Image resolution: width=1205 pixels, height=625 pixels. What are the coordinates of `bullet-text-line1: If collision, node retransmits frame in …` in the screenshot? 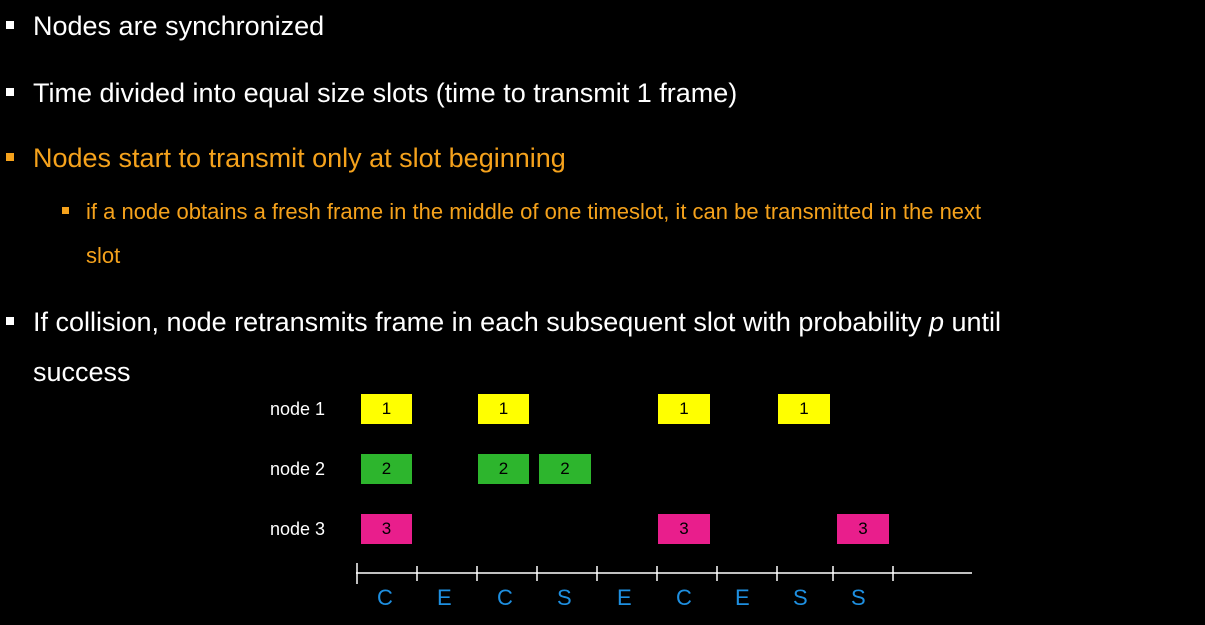 It's located at (517, 322).